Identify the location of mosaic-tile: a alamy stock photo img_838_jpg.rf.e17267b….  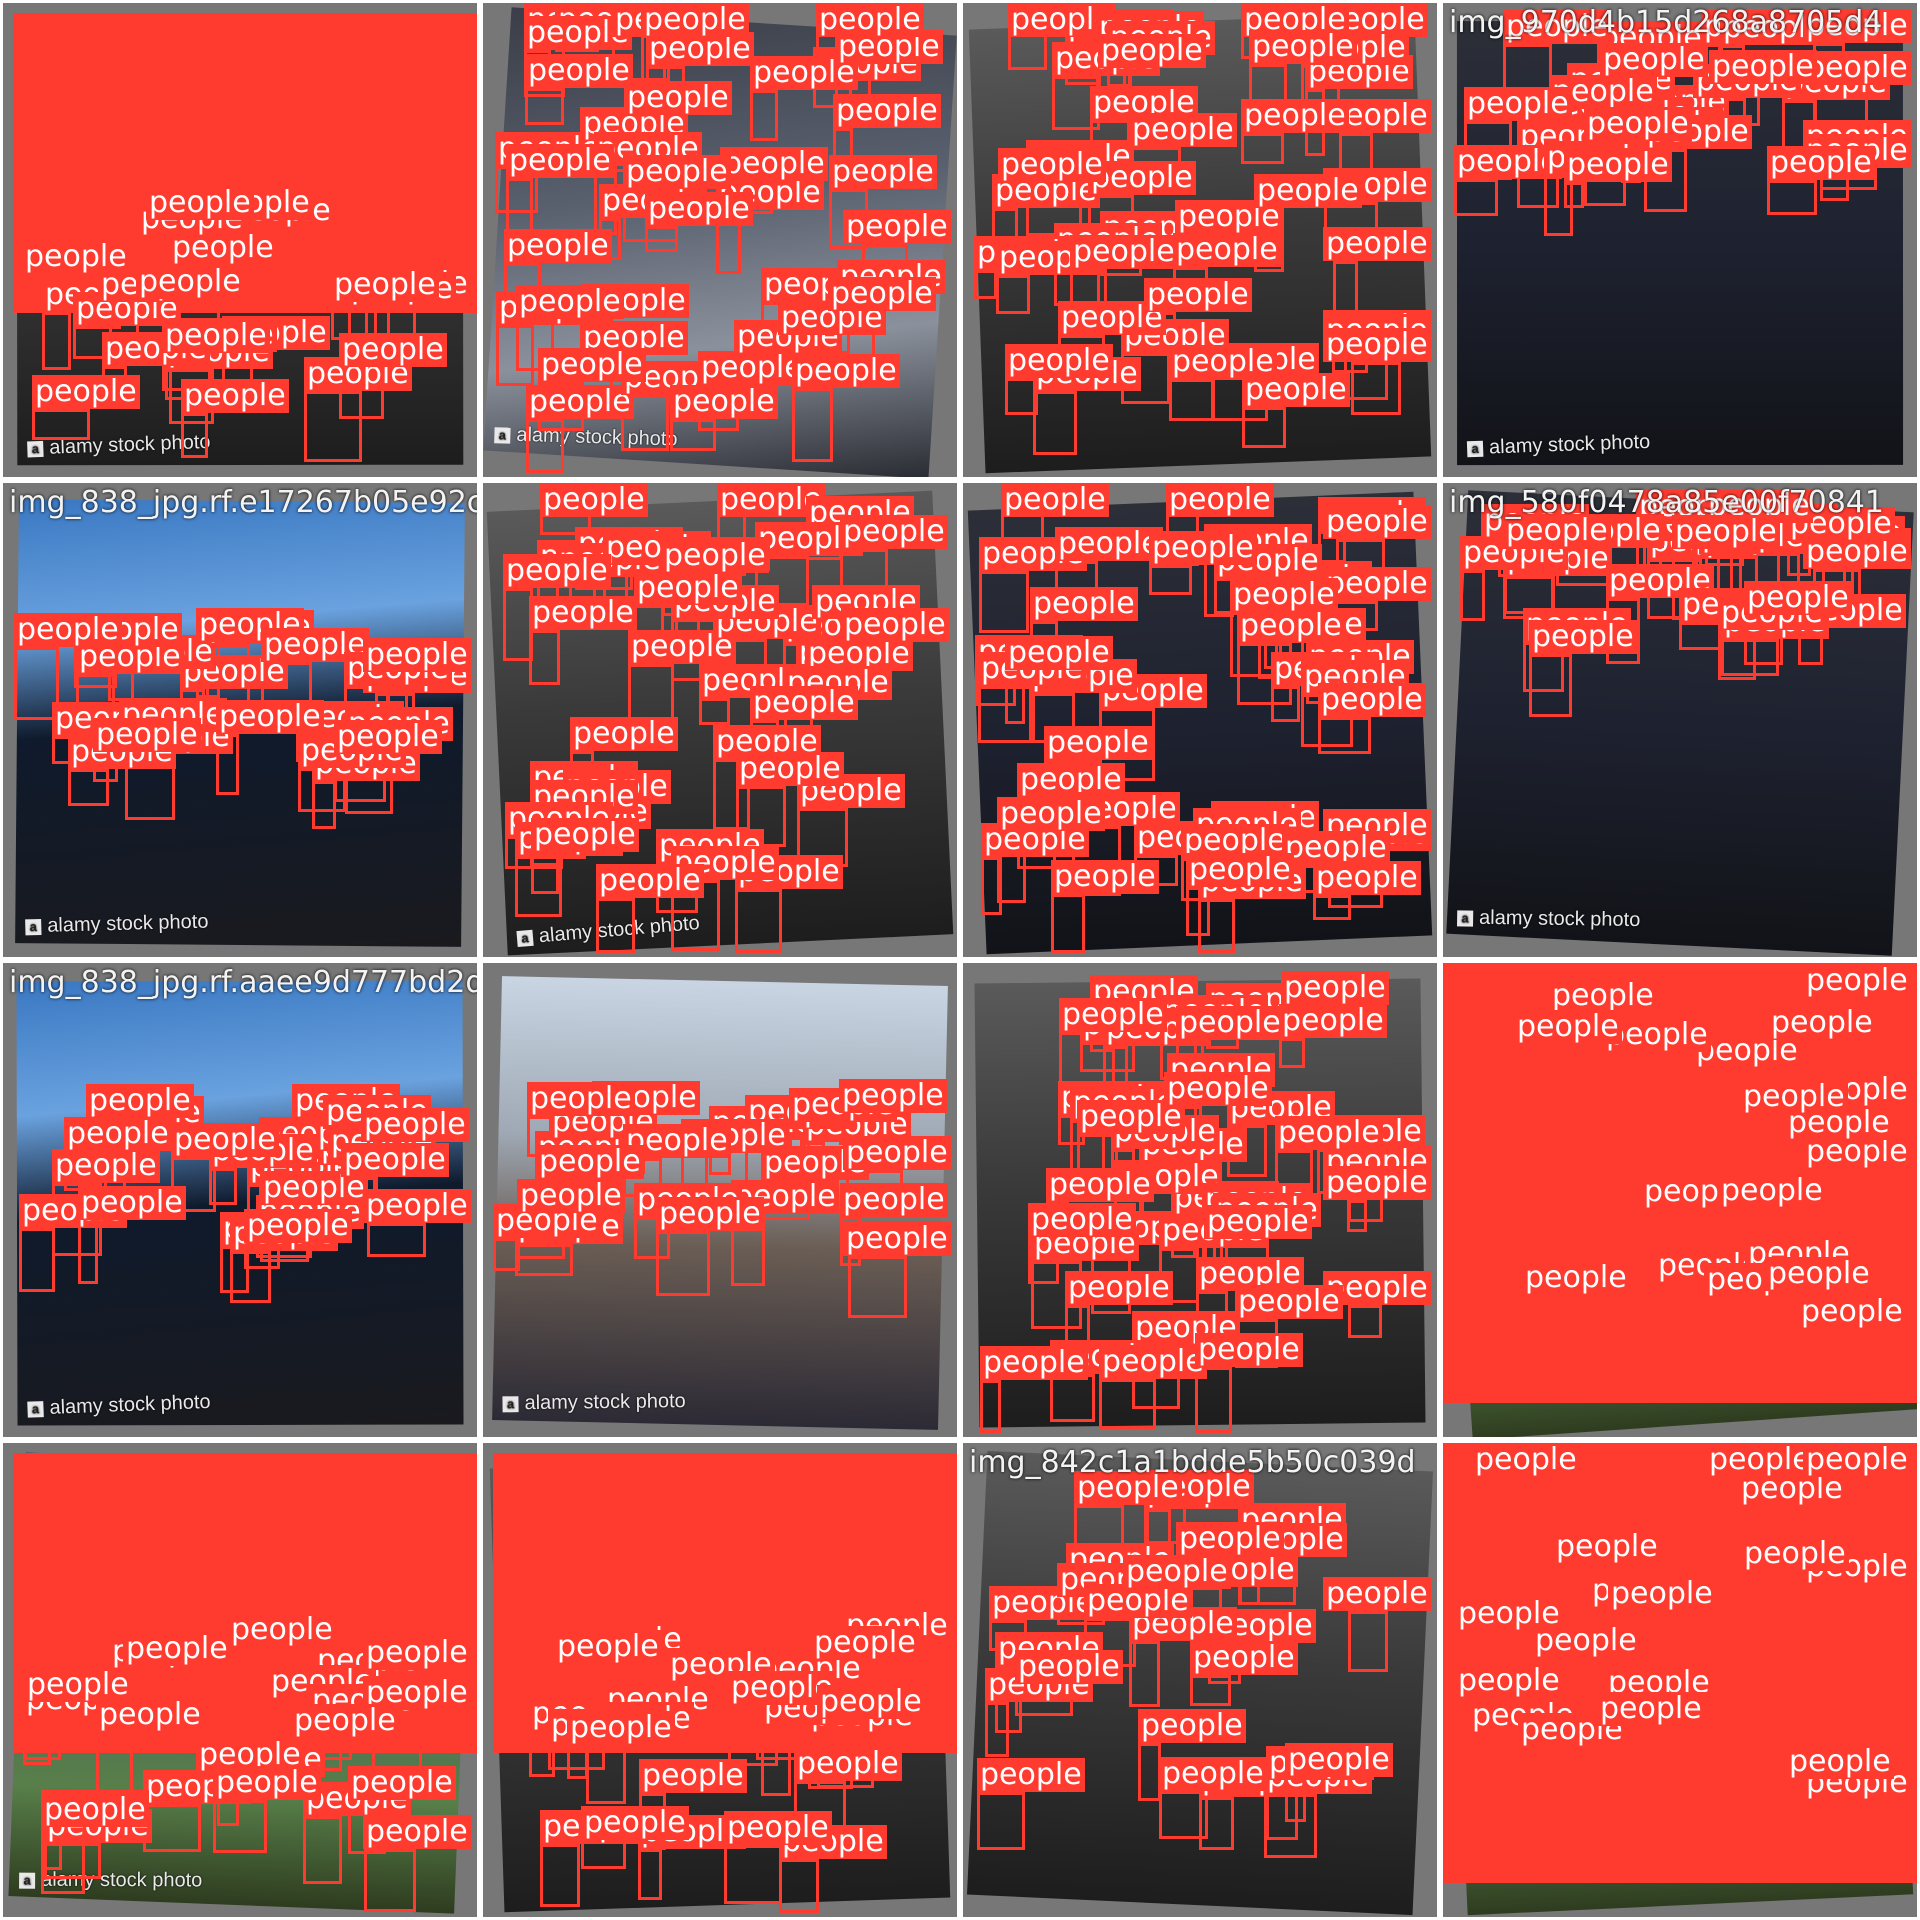
(240, 720).